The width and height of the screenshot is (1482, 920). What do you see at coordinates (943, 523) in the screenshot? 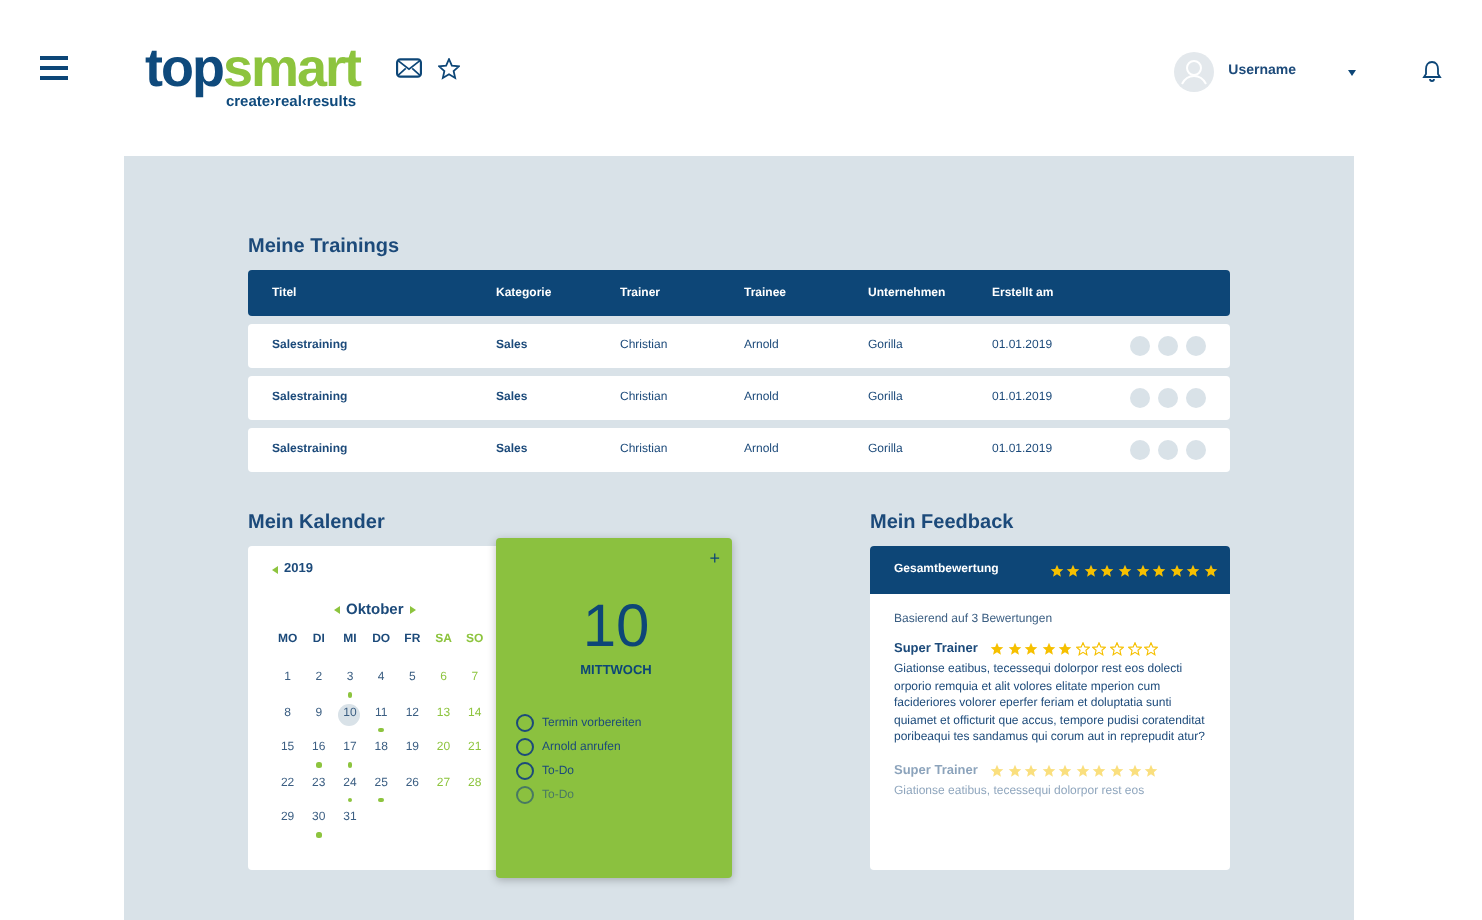
I see `section-title: Mein Feedback` at bounding box center [943, 523].